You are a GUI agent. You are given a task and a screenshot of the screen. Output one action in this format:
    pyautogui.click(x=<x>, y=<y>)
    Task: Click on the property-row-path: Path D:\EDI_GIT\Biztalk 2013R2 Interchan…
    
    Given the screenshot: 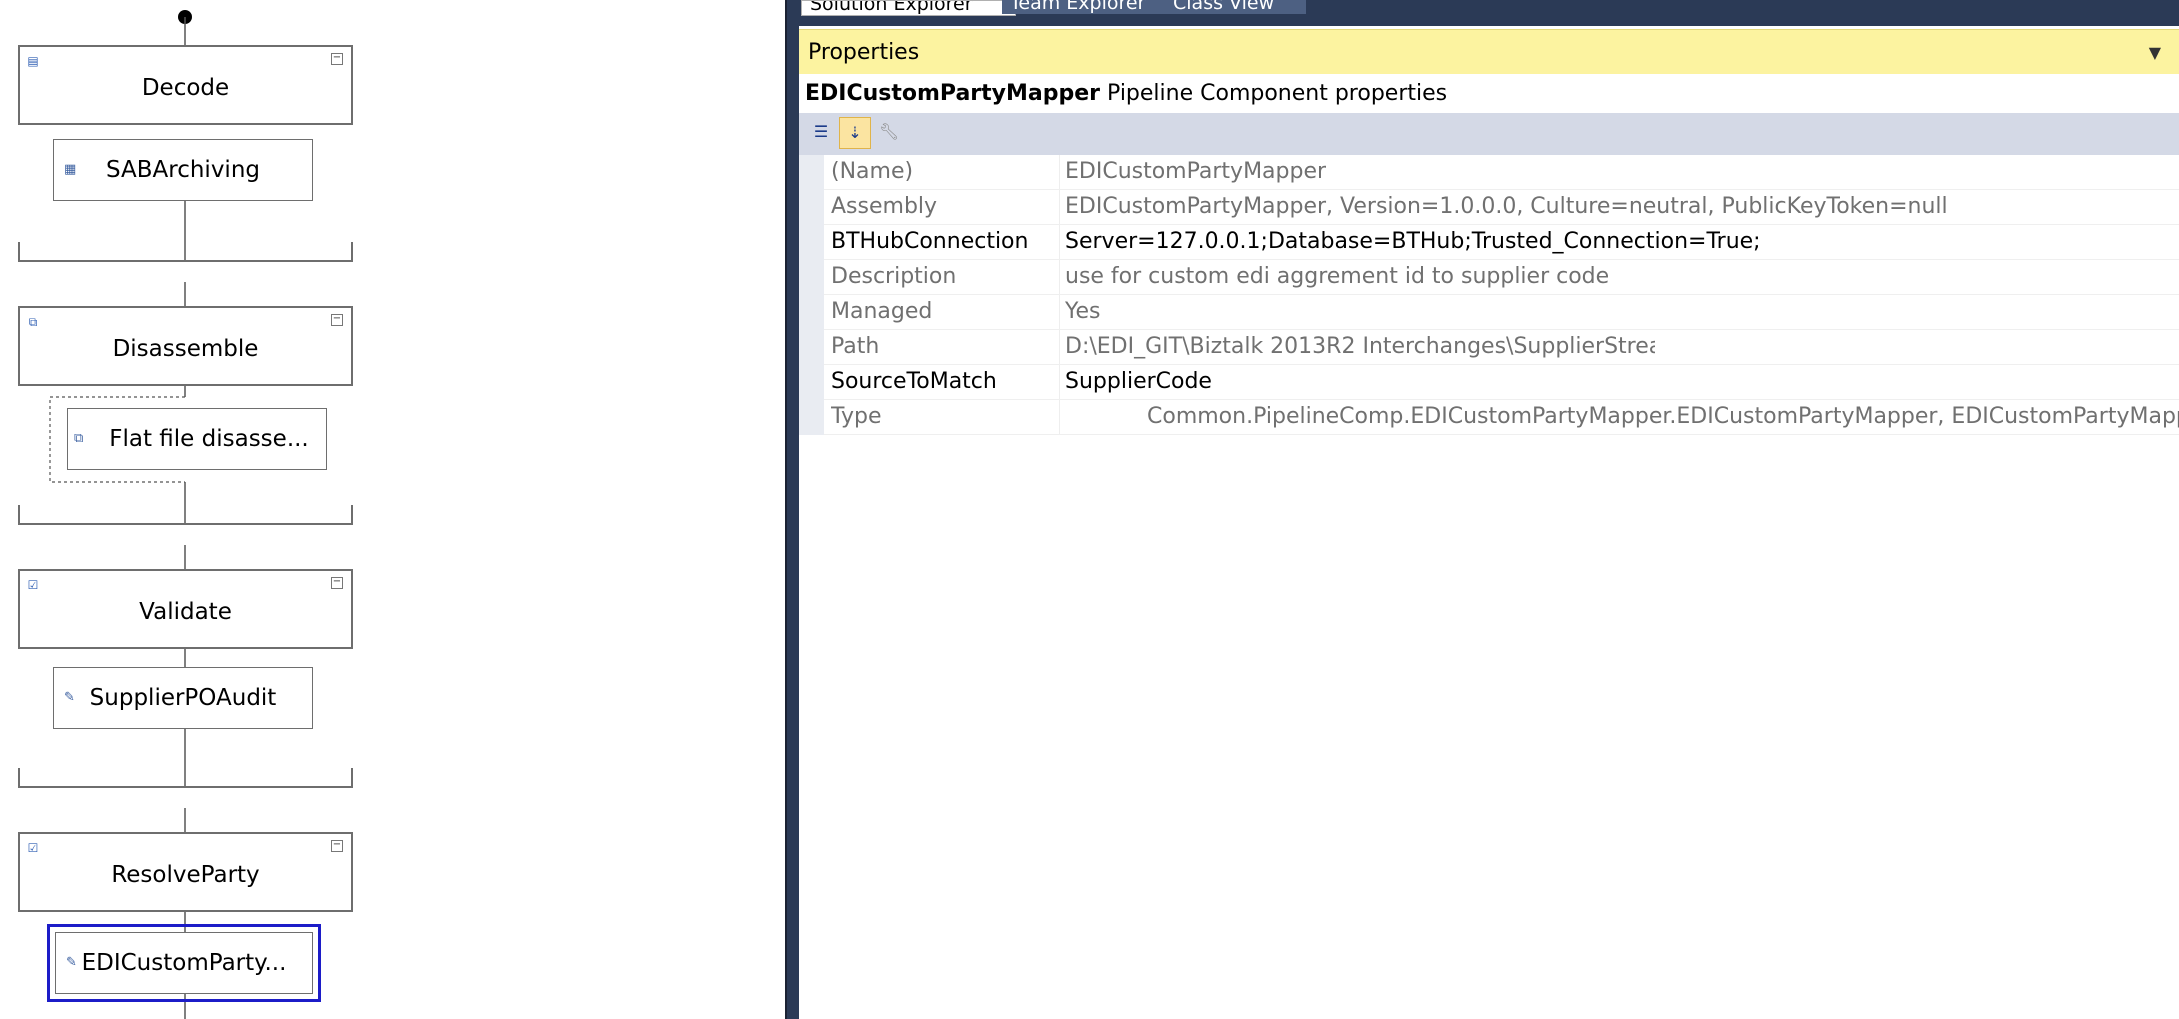 What is the action you would take?
    pyautogui.click(x=1489, y=347)
    